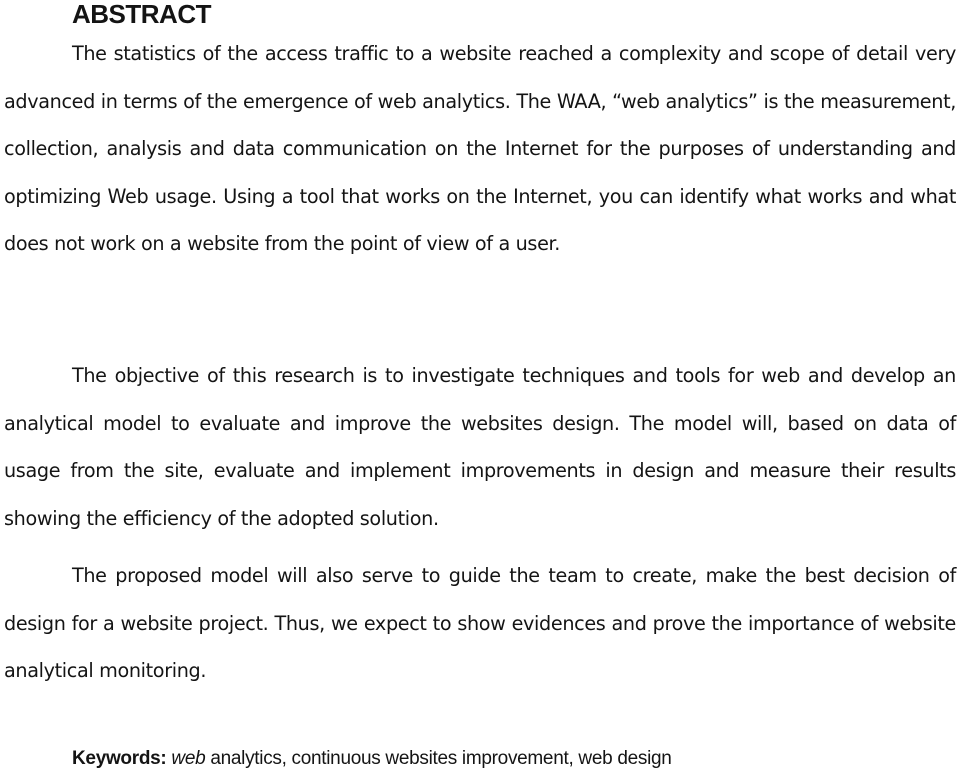  Describe the element at coordinates (119, 758) in the screenshot. I see `keywords-label: Keywords:` at that location.